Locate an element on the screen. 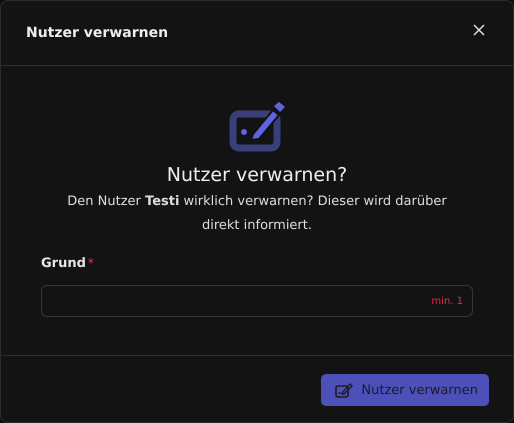 The image size is (514, 423). prompt-message: Den Nutzer Testi wirklich verwarnen? Dieser wird darüber direkt informiert. is located at coordinates (257, 214).